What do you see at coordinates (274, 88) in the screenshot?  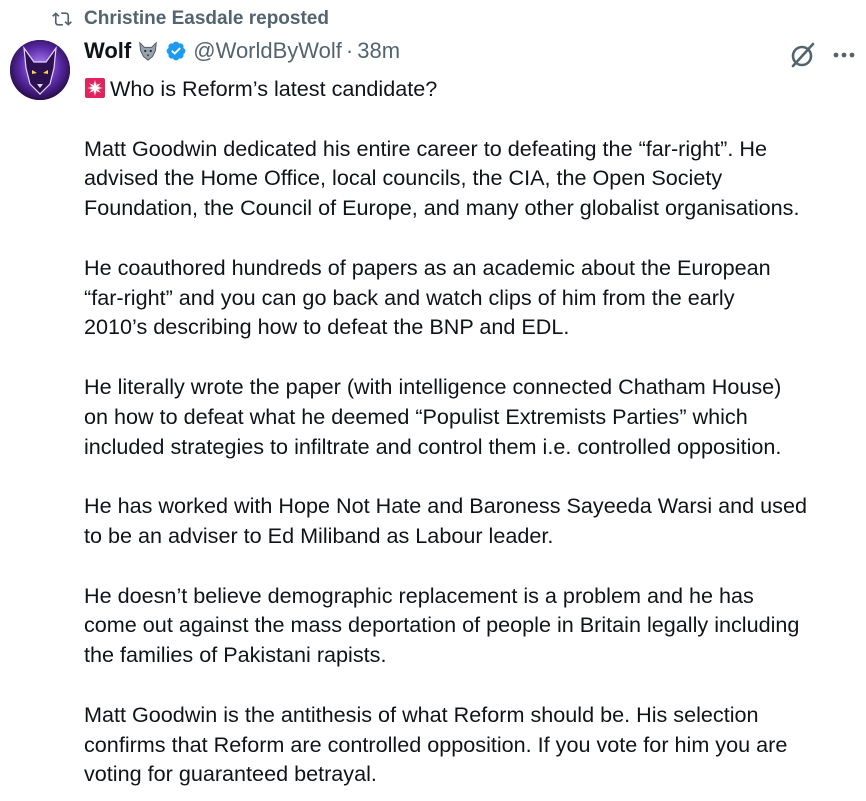 I see `headline-text: Who is Reform’s latest candidate?` at bounding box center [274, 88].